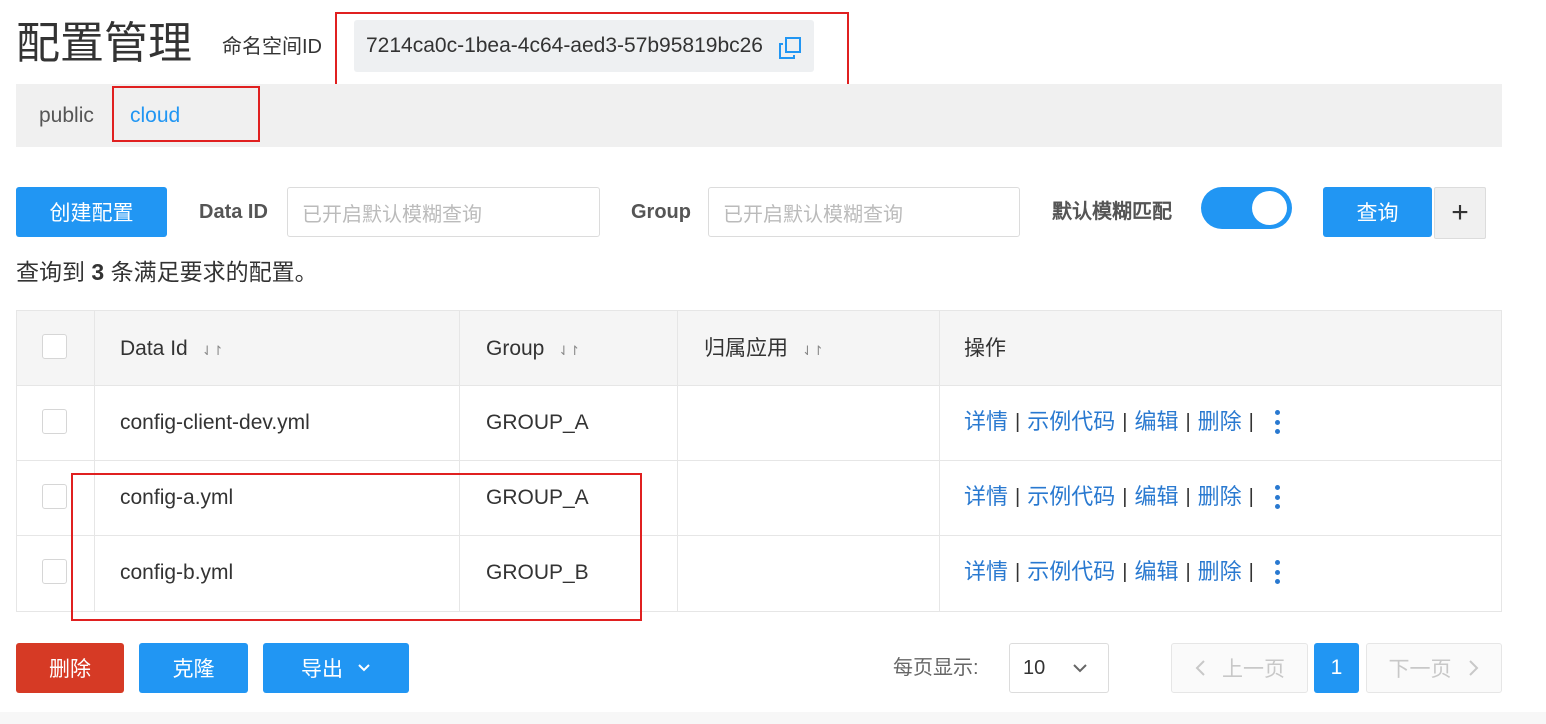  Describe the element at coordinates (104, 43) in the screenshot. I see `page-title: 配置管理` at that location.